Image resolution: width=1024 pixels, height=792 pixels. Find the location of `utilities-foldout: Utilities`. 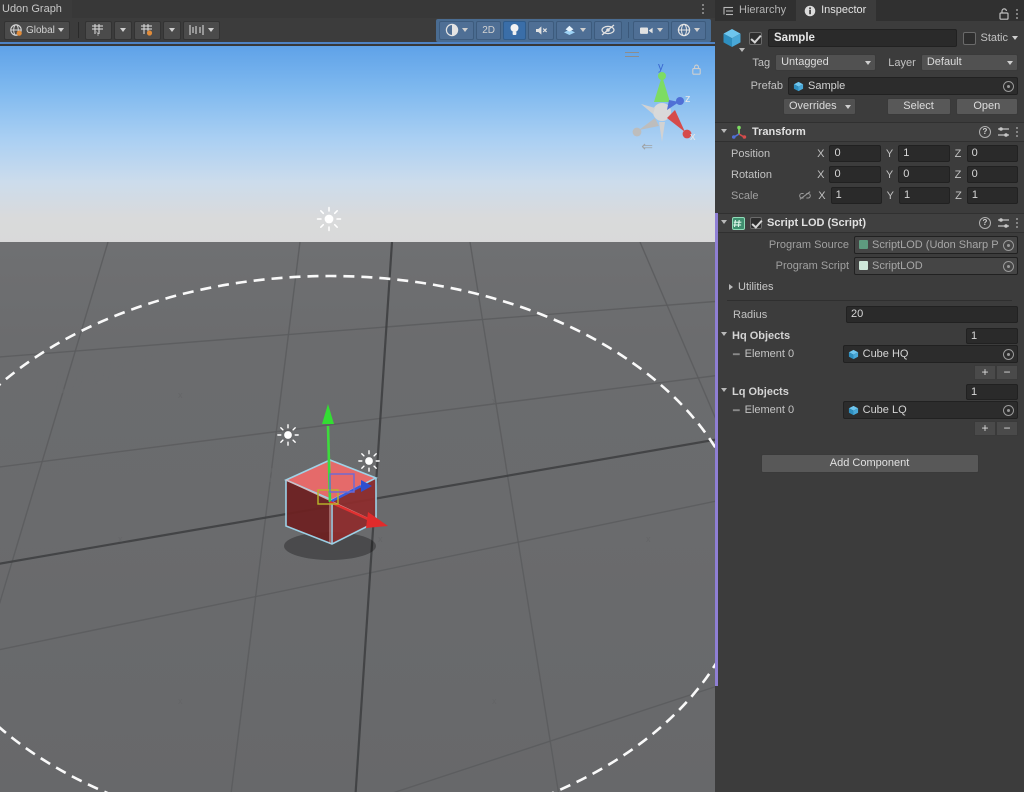

utilities-foldout: Utilities is located at coordinates (869, 286).